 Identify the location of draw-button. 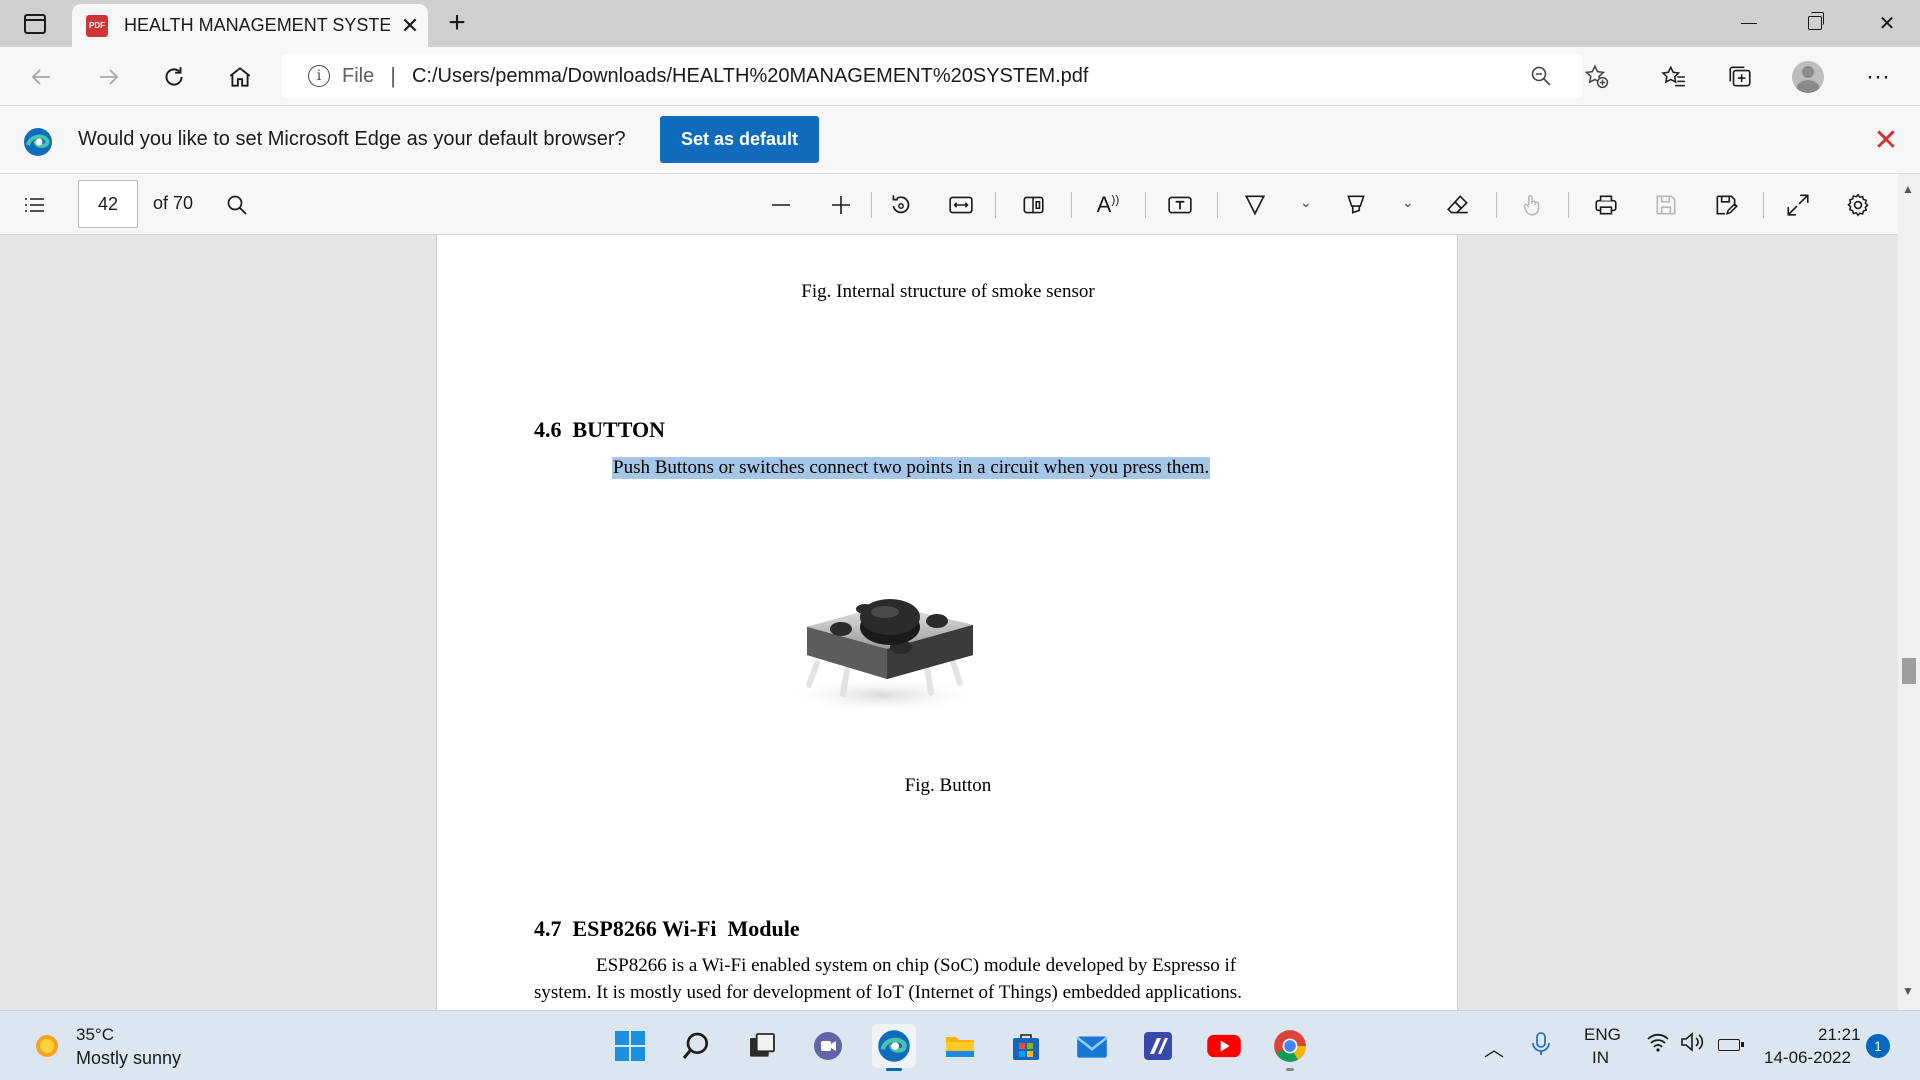
(1255, 205).